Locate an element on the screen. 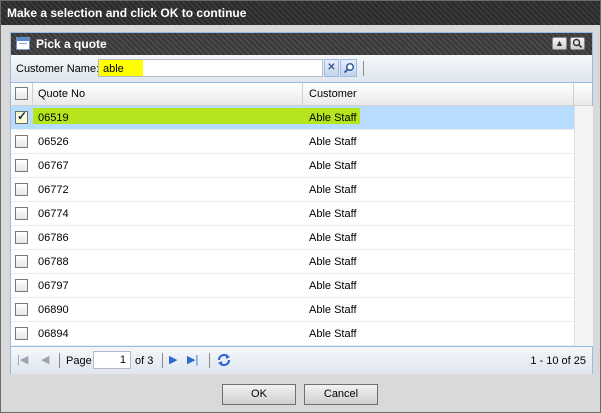 Image resolution: width=601 pixels, height=413 pixels. grid-header: Quote No Customer is located at coordinates (301, 94).